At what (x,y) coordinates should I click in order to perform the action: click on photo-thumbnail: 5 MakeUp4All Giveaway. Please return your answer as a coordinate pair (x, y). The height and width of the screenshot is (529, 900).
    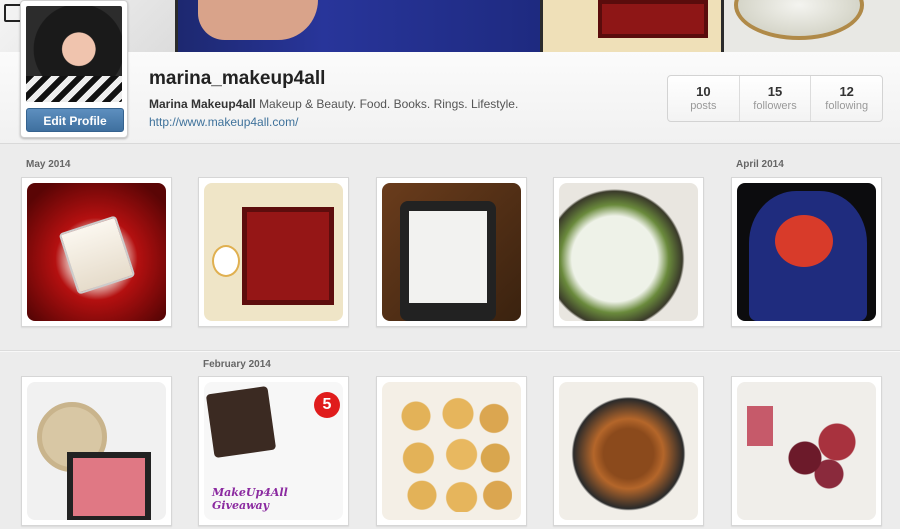
    Looking at the image, I should click on (273, 451).